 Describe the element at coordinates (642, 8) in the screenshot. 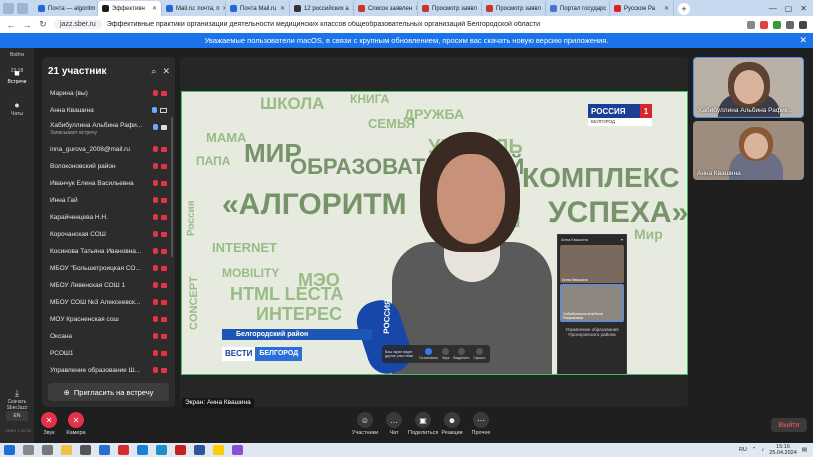

I see `browser-tab: Русское Ра ✕` at that location.